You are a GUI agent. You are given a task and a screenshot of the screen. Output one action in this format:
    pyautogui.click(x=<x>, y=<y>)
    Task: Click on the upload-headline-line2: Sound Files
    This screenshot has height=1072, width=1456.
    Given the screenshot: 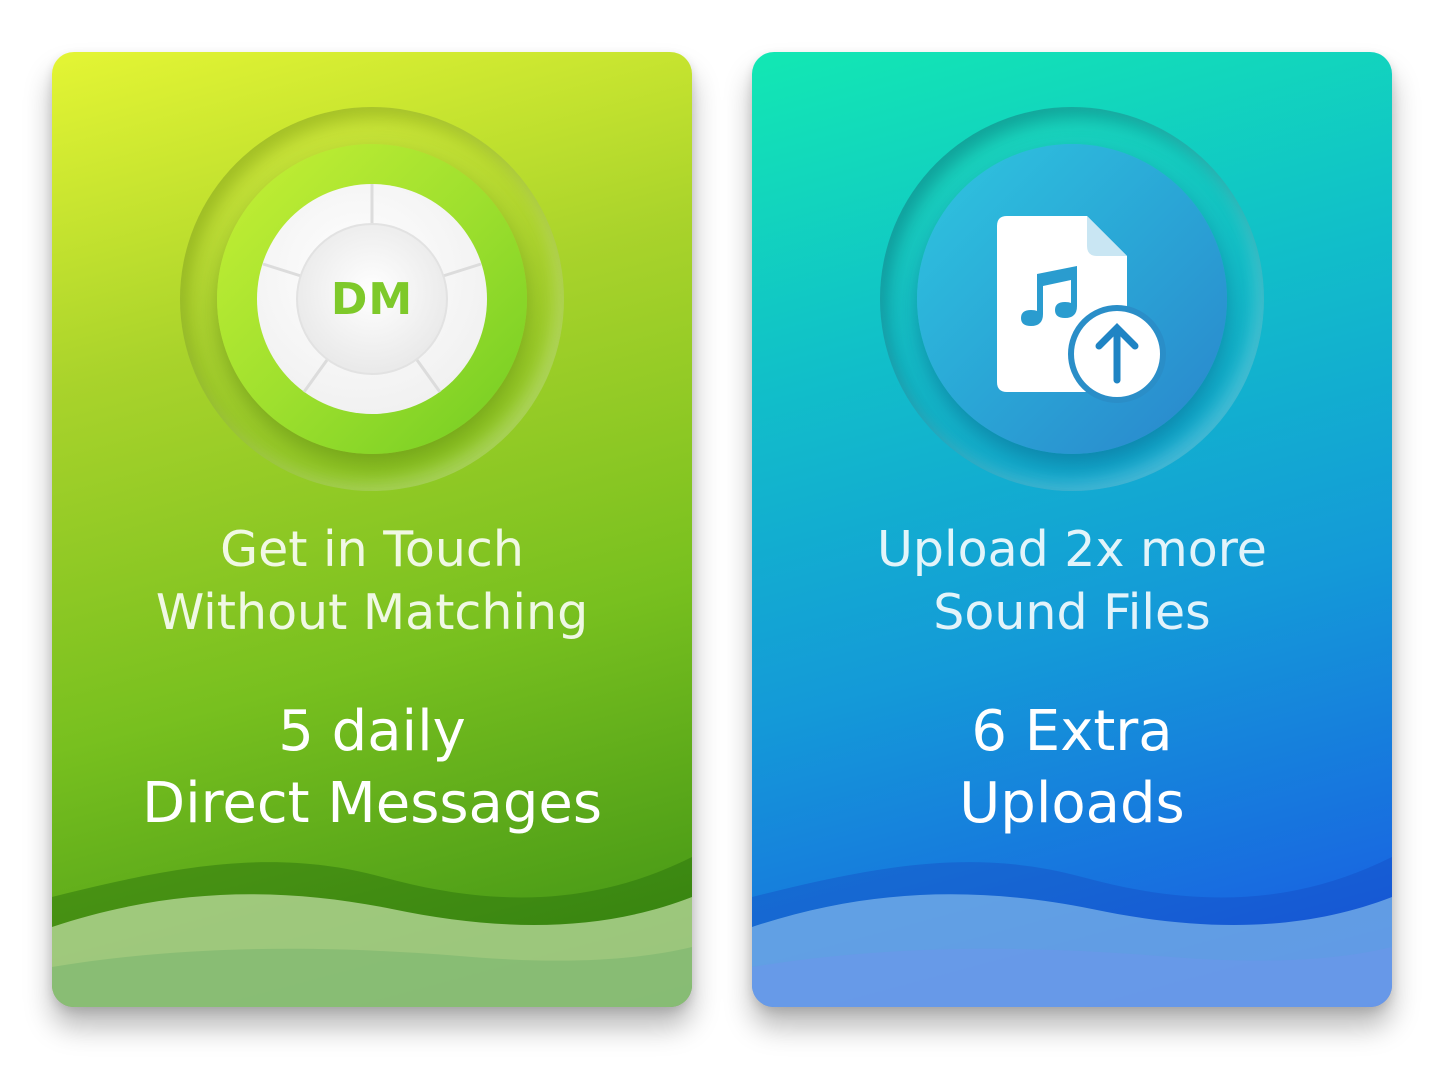 What is the action you would take?
    pyautogui.click(x=1072, y=612)
    